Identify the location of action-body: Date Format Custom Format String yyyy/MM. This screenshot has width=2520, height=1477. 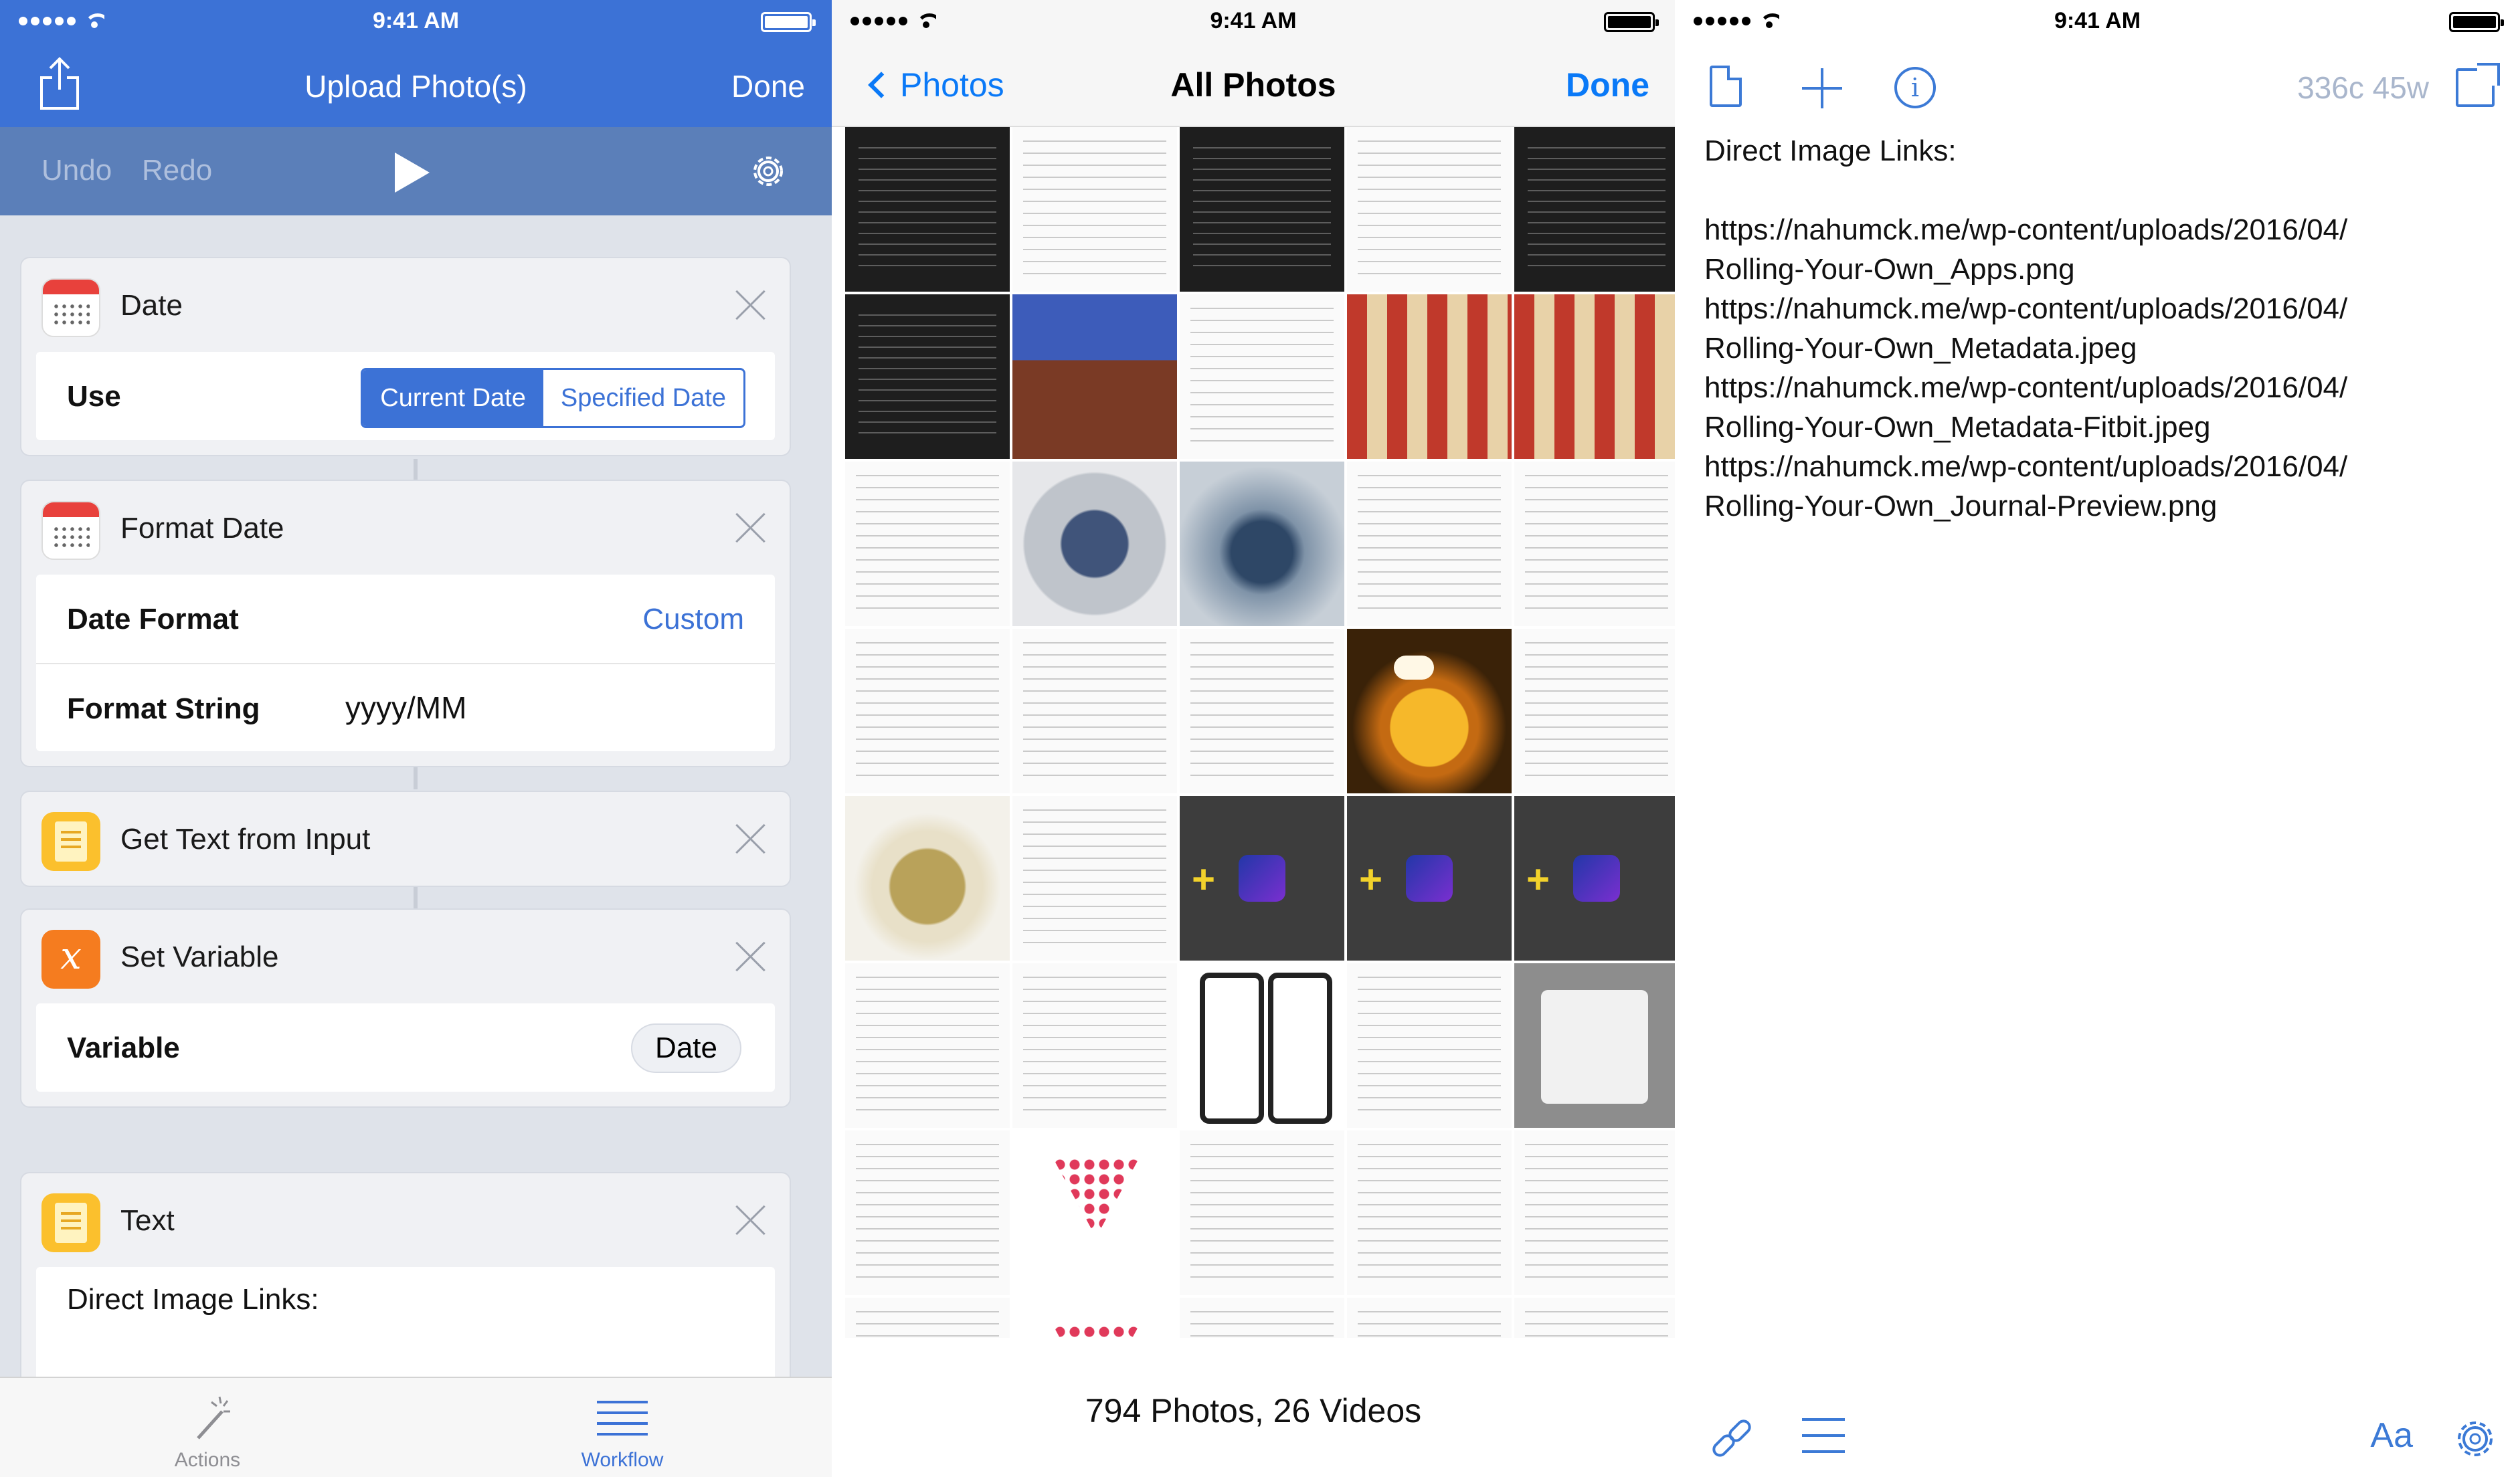
(406, 663).